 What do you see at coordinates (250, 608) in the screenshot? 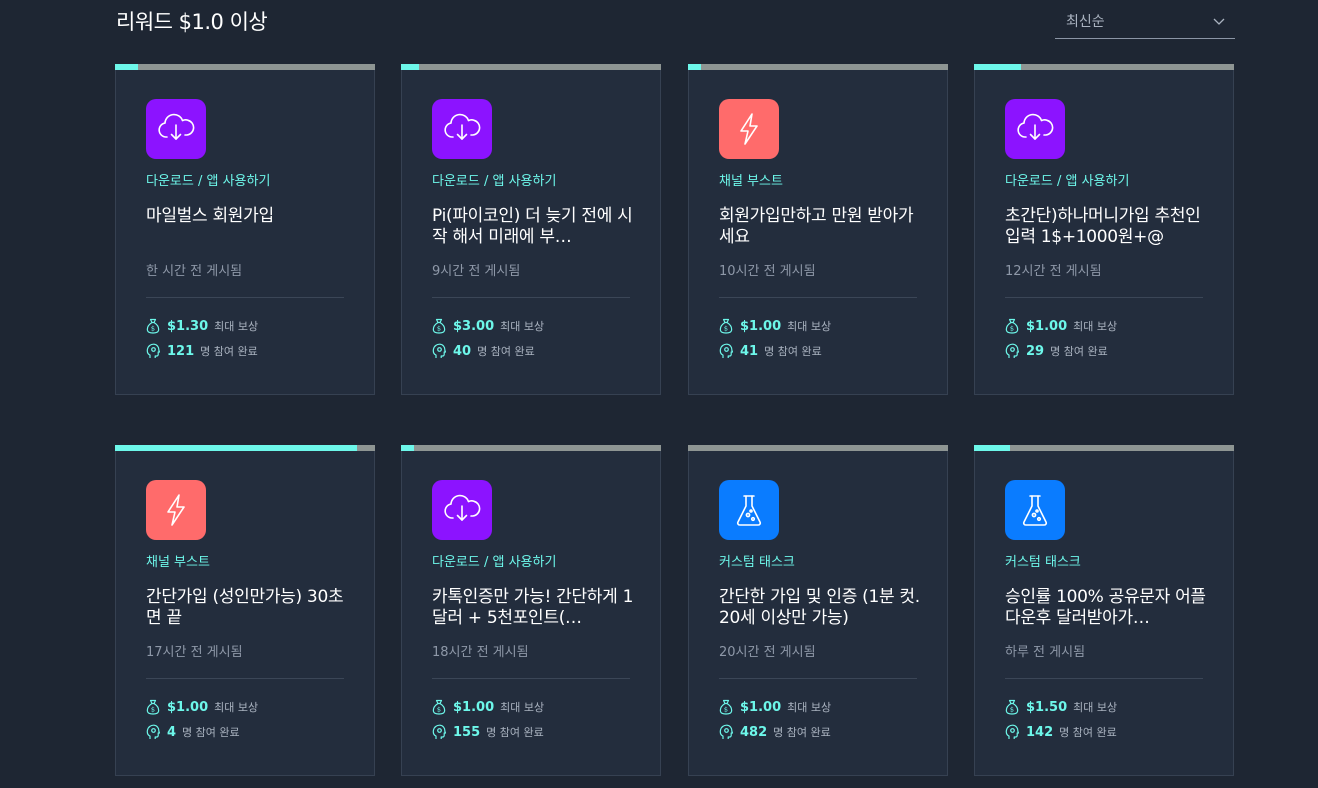
I see `card-title: 간단가입 (성인만가능) 30초면 끝` at bounding box center [250, 608].